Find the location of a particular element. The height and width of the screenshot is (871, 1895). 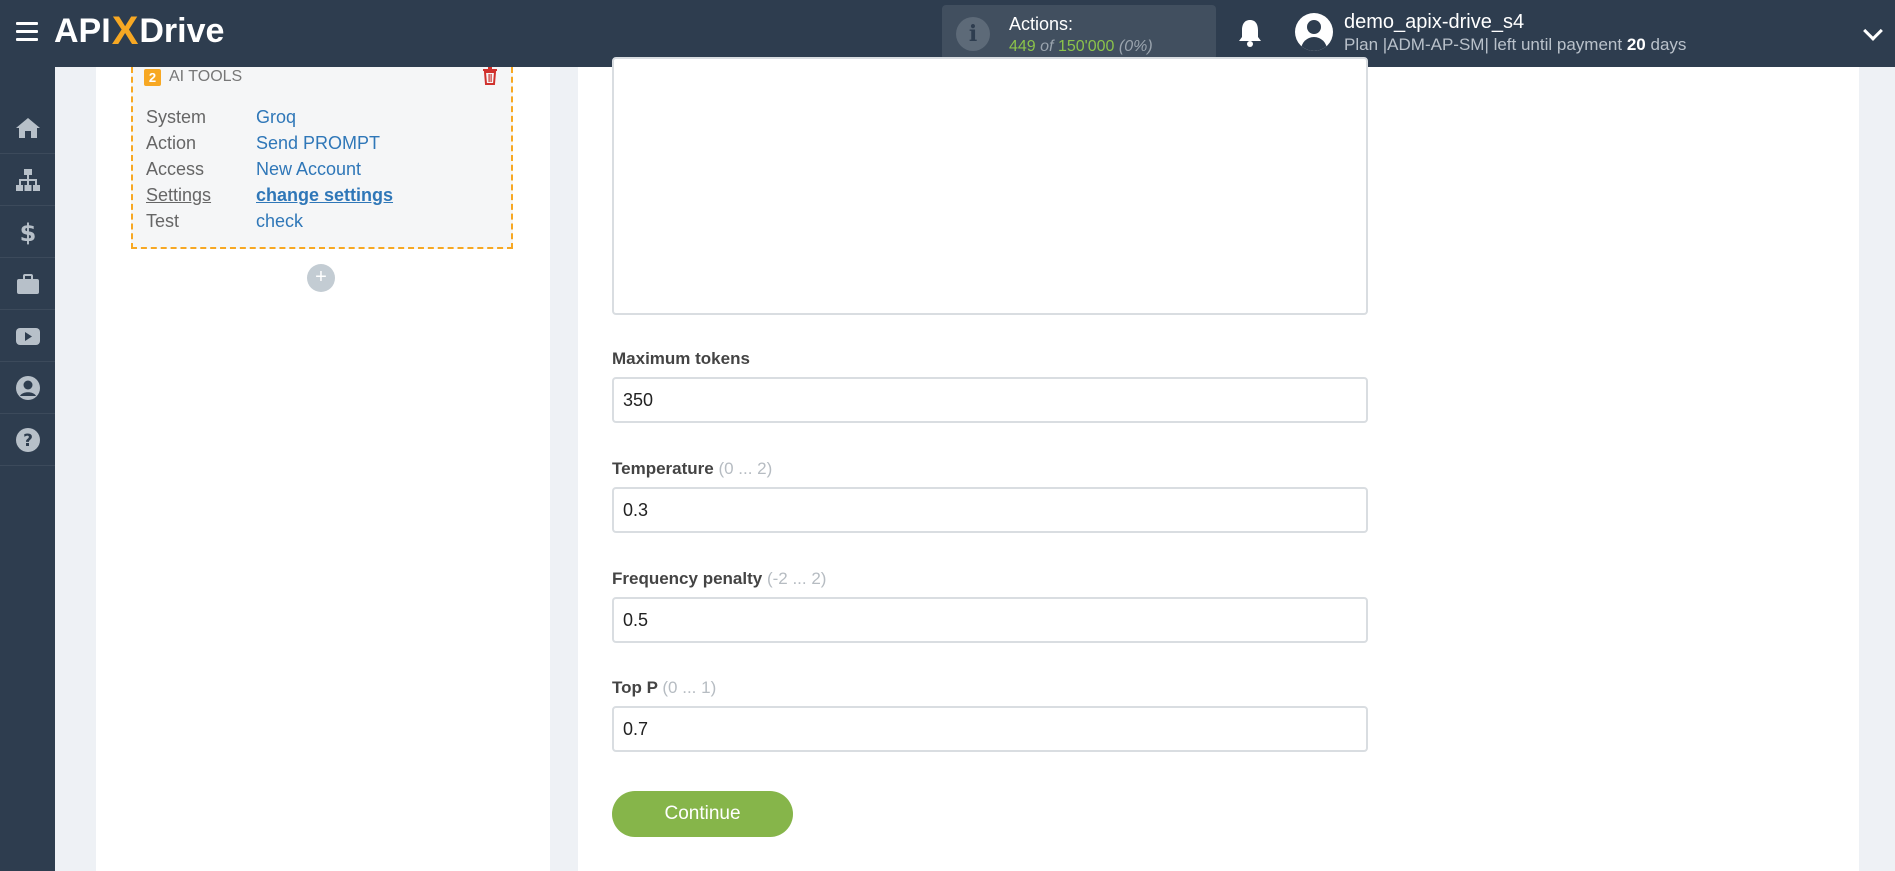

avatar is located at coordinates (1314, 32).